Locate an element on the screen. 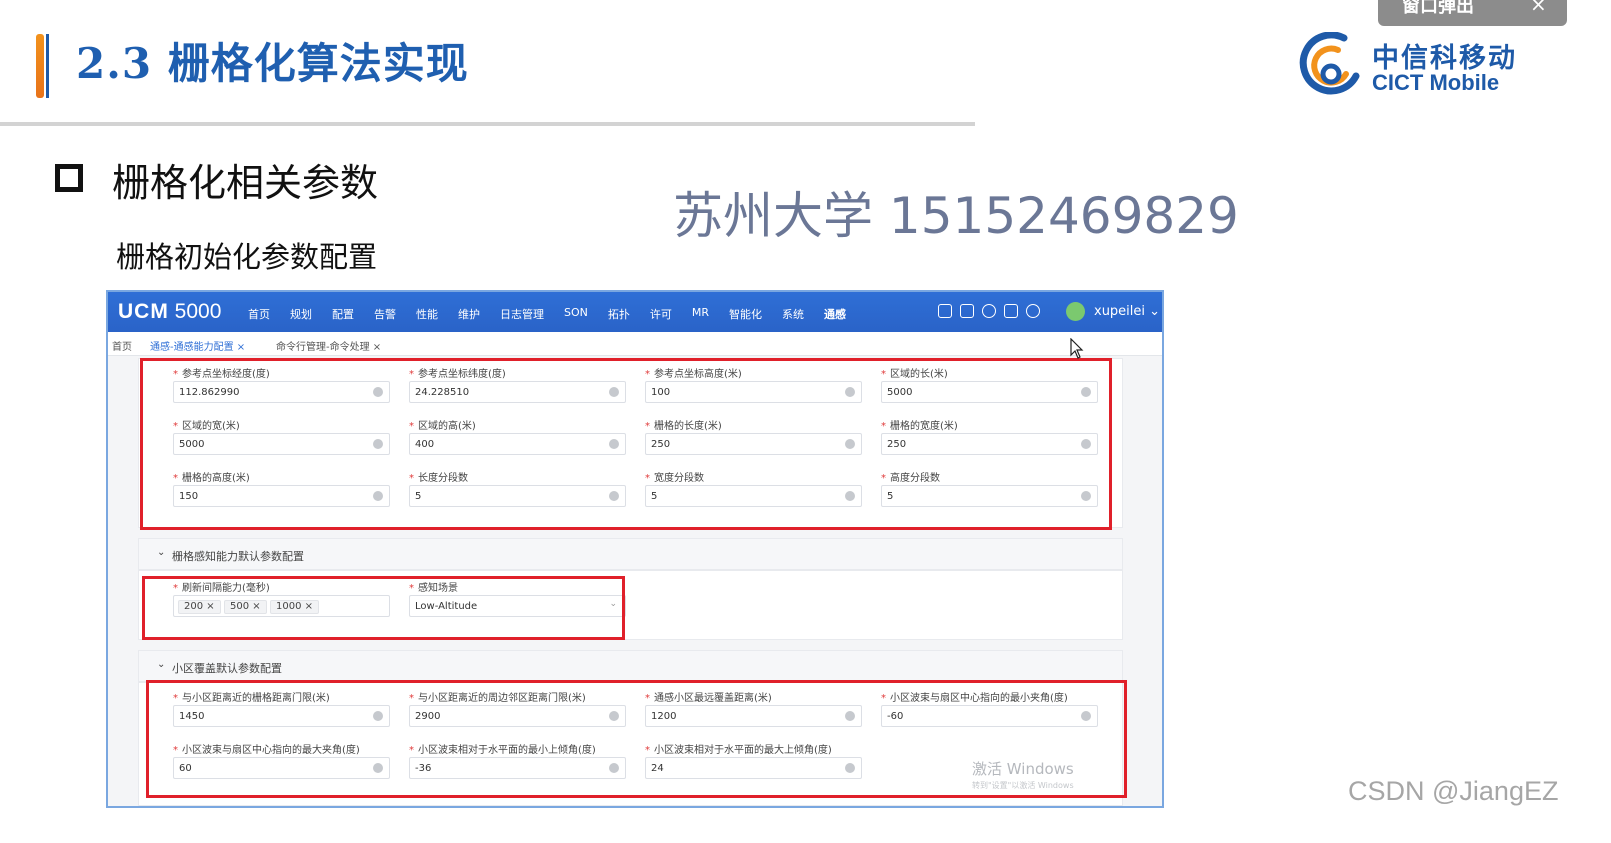 This screenshot has width=1611, height=843. credit-watermark: CSDN @JiangEZ is located at coordinates (1453, 791).